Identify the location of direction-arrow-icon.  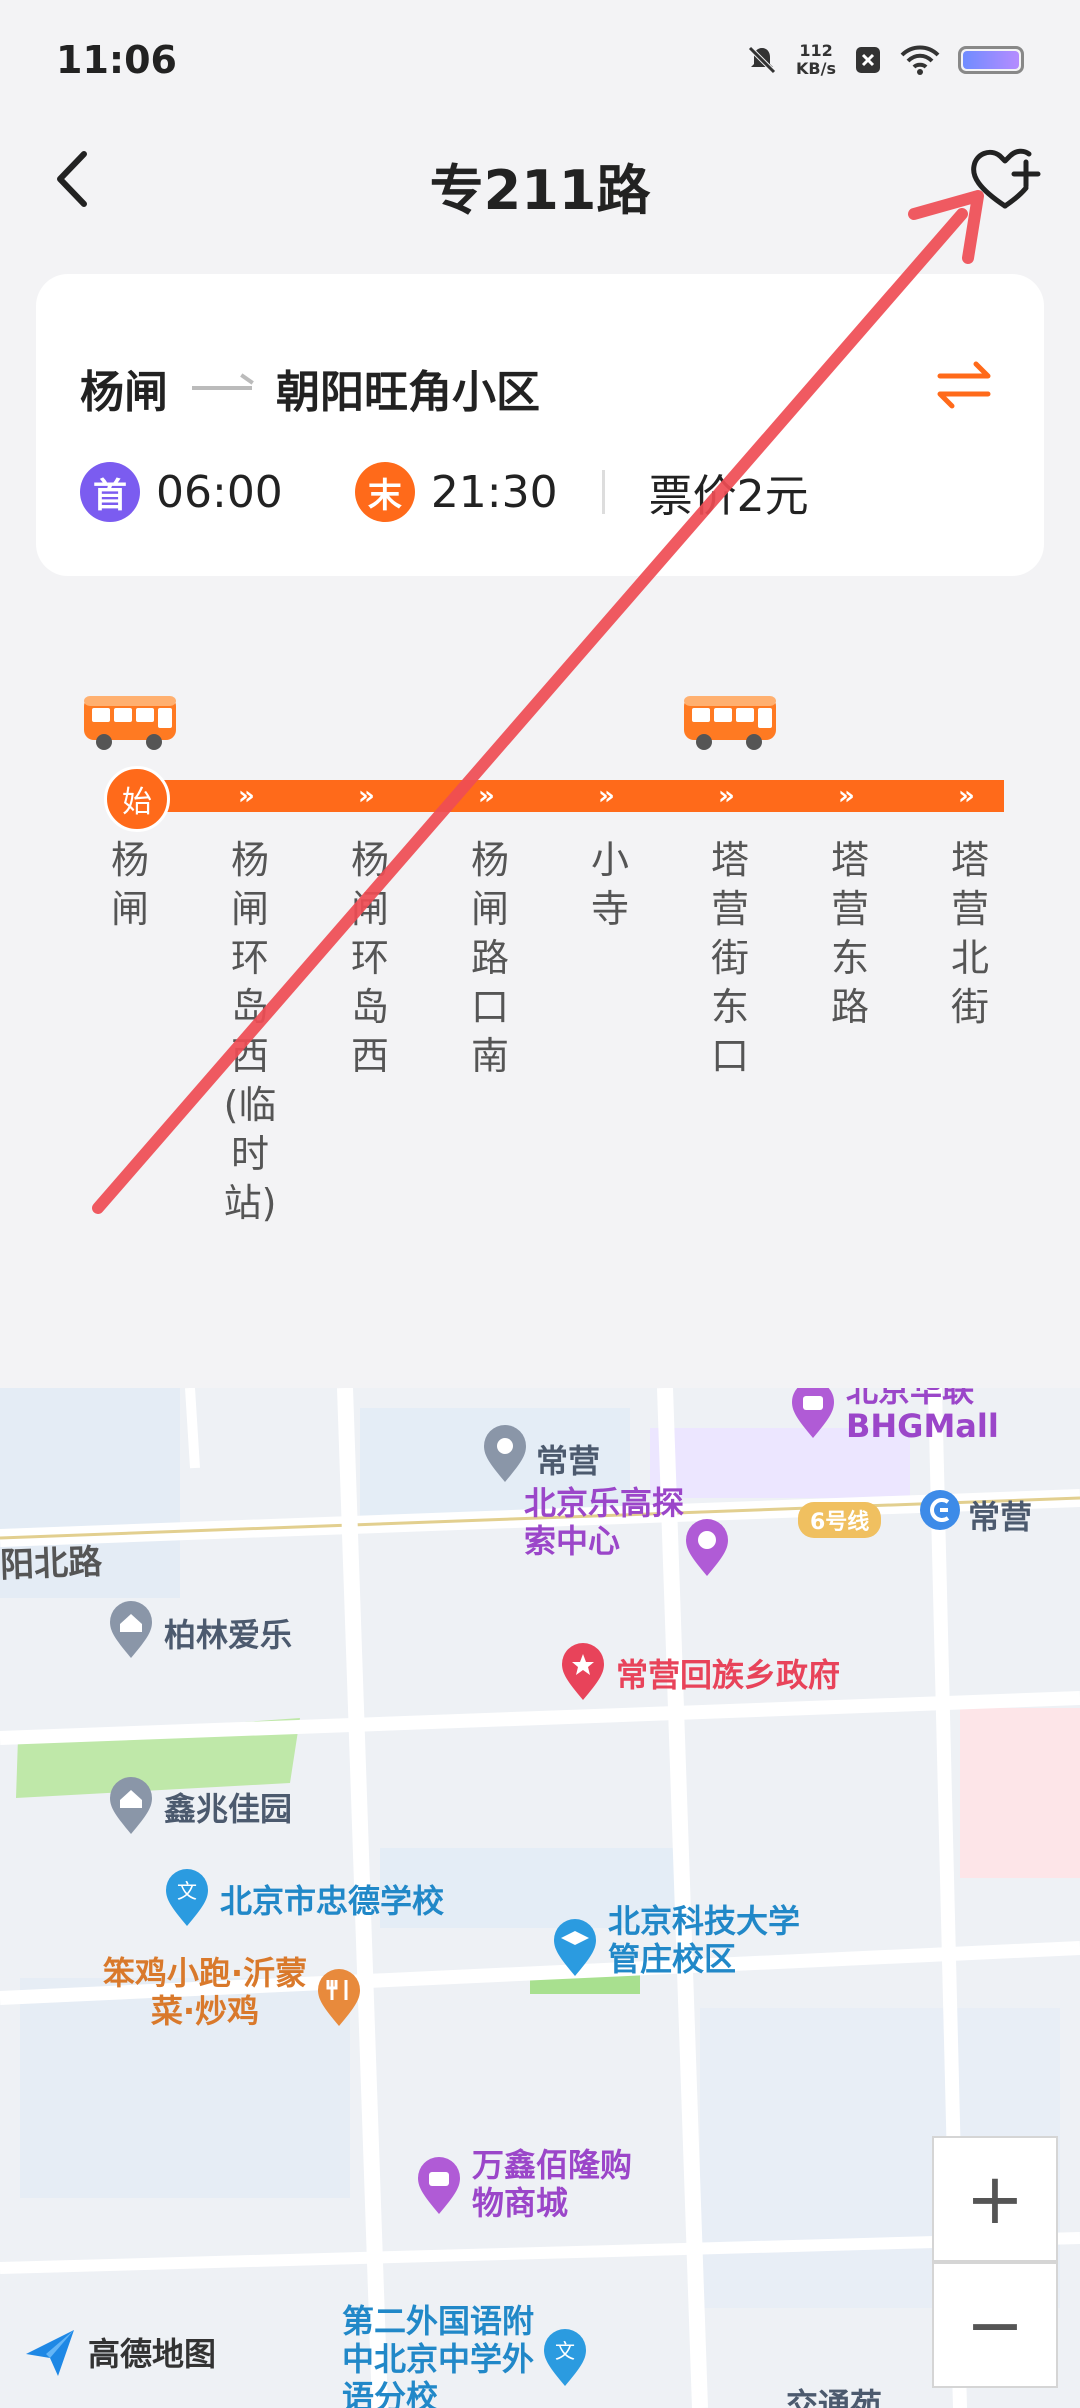
(222, 388).